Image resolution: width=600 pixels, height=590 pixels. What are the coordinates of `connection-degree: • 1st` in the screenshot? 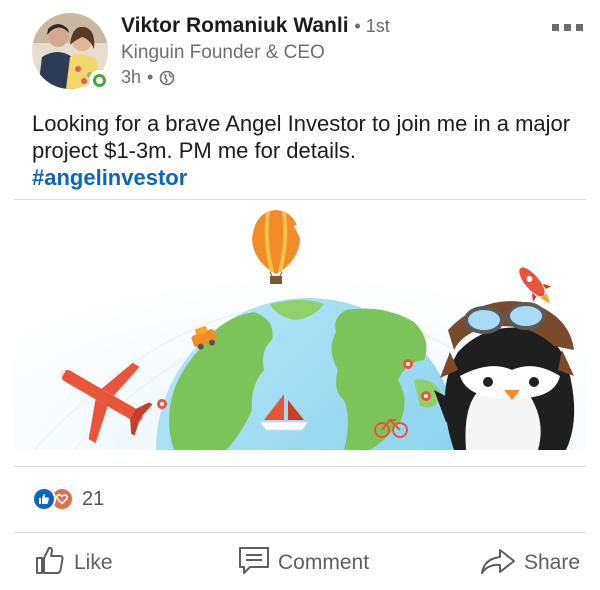 It's located at (372, 26).